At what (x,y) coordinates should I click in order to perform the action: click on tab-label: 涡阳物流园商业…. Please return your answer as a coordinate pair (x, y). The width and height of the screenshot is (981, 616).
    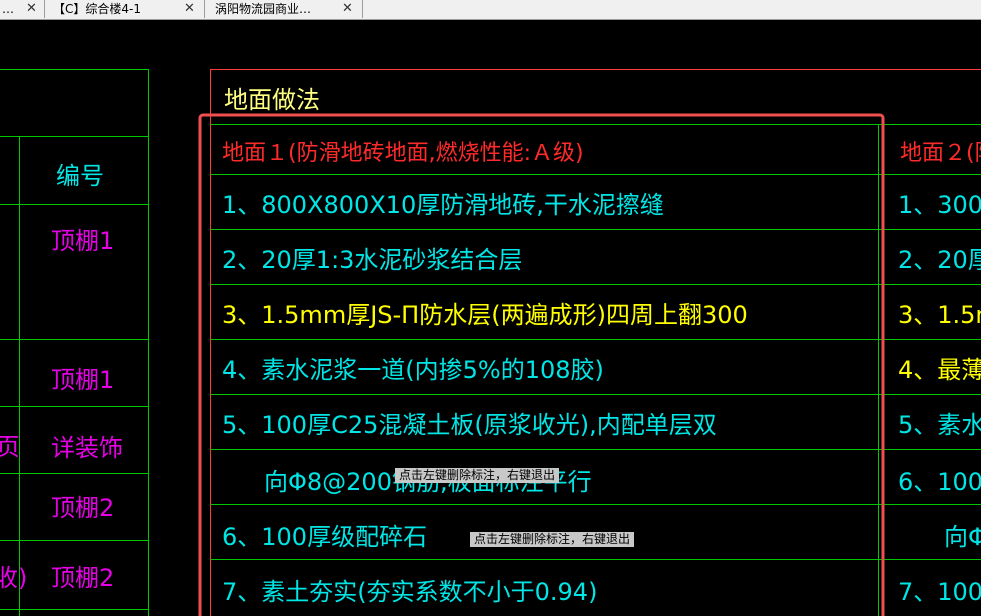
    Looking at the image, I should click on (263, 9).